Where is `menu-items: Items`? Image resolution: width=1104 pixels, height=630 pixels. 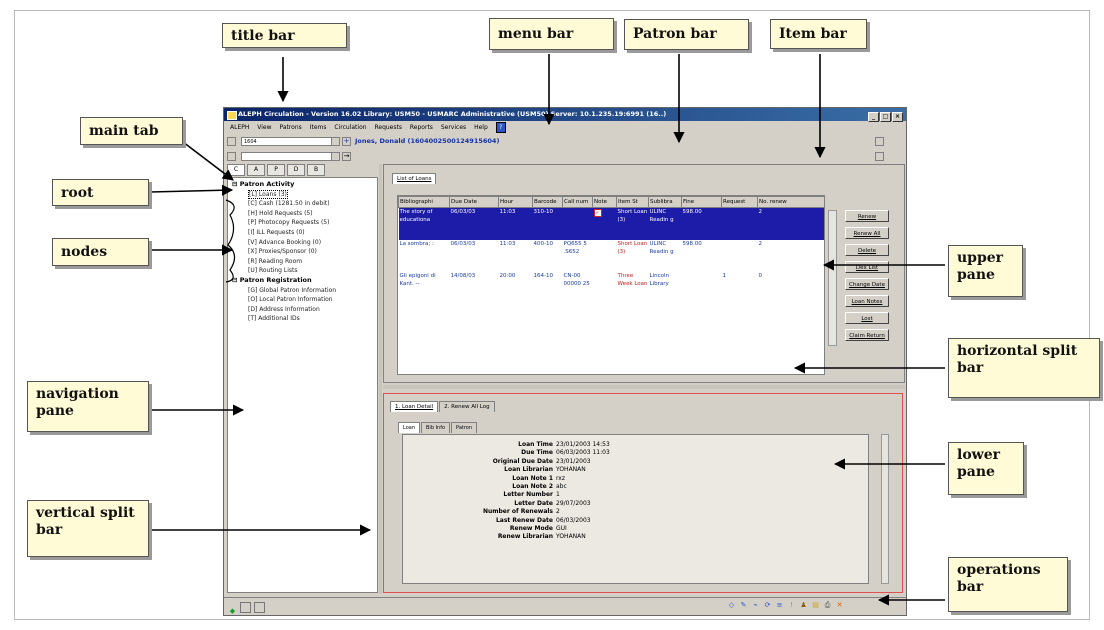
menu-items: Items is located at coordinates (318, 127).